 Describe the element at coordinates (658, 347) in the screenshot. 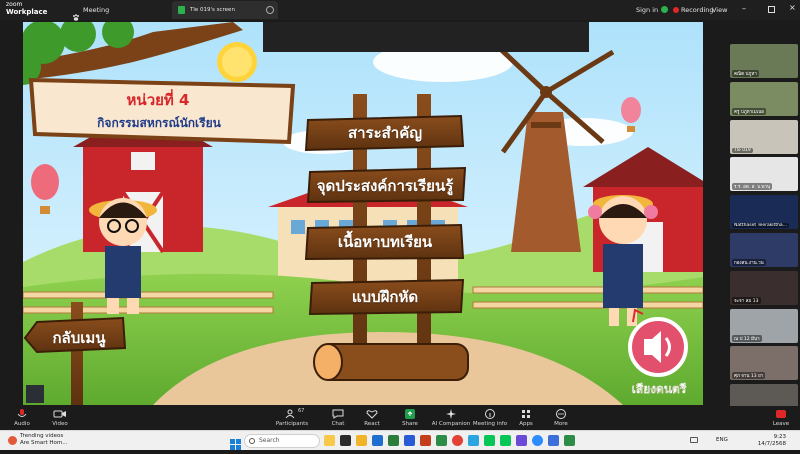

I see `music-toggle-button` at that location.